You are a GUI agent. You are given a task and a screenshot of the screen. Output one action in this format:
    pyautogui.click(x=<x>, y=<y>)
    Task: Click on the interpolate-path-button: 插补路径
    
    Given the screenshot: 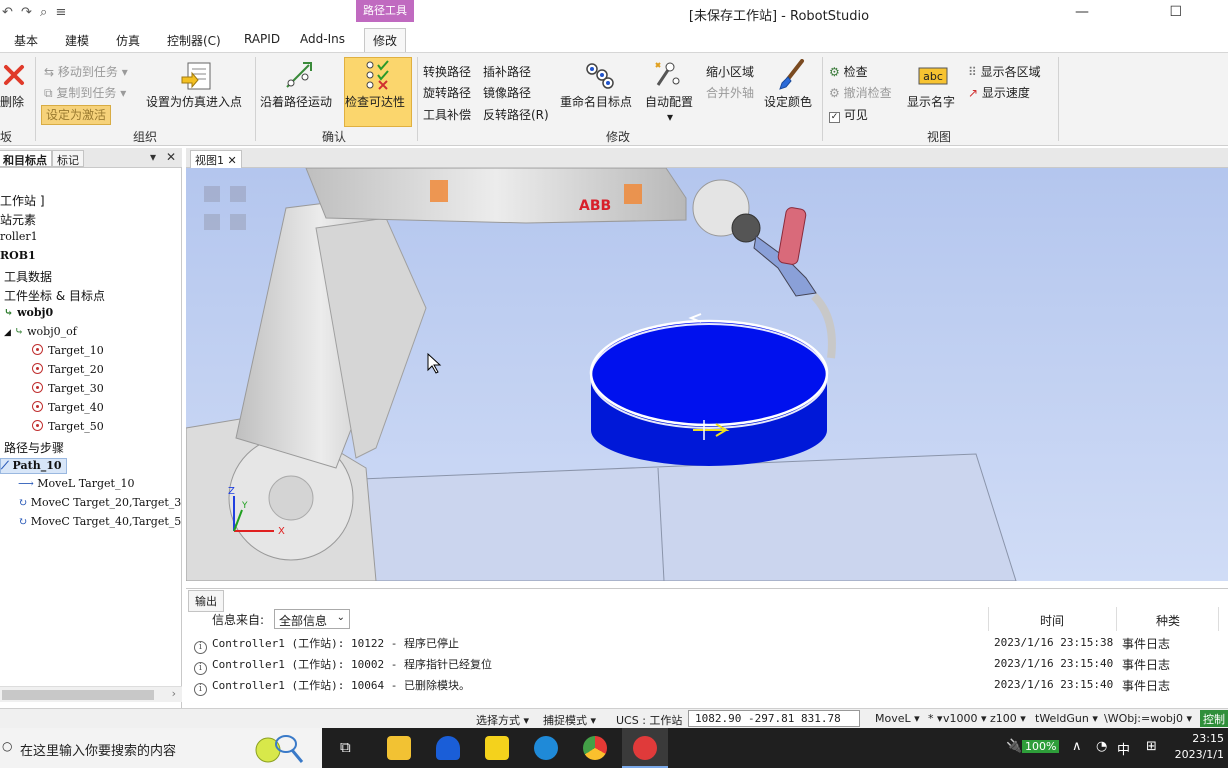 What is the action you would take?
    pyautogui.click(x=507, y=71)
    